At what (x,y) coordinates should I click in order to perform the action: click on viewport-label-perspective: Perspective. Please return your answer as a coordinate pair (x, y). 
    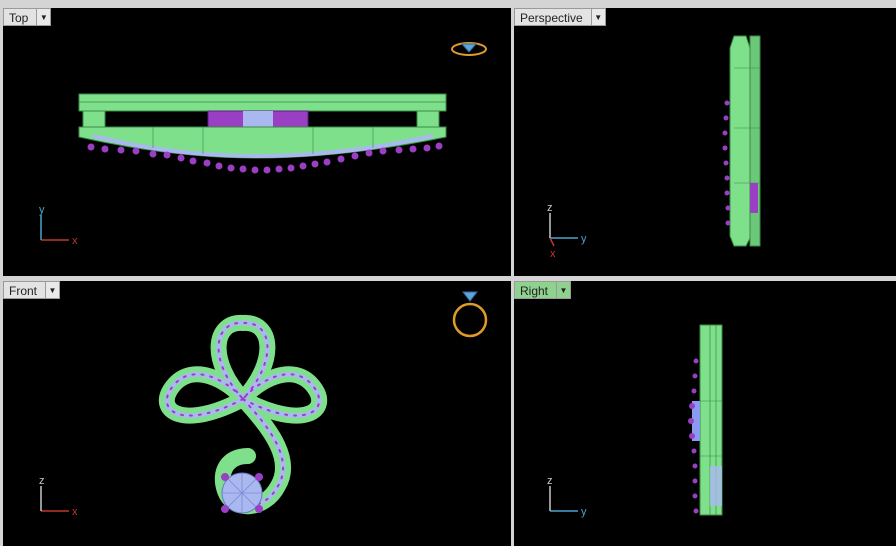
    Looking at the image, I should click on (551, 18).